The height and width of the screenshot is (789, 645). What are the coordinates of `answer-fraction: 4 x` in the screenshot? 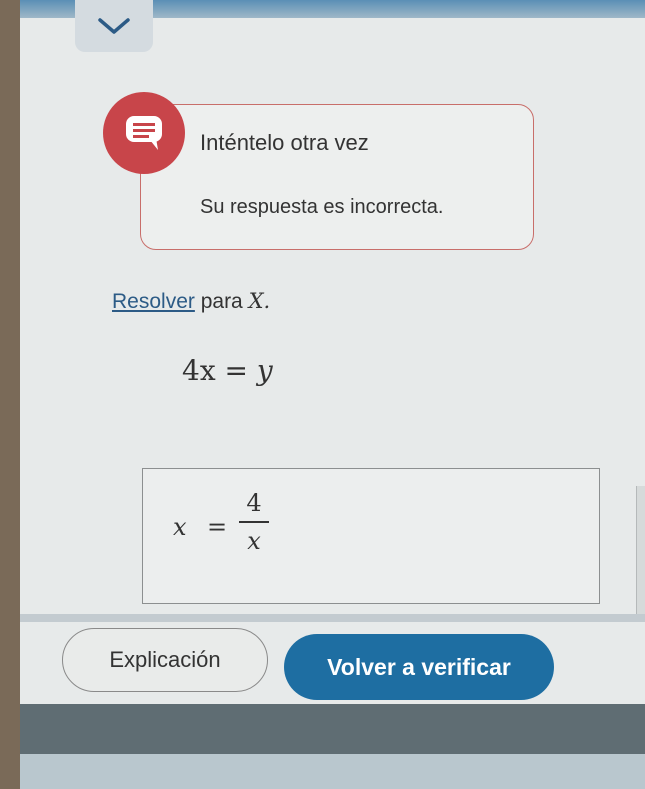 It's located at (254, 522).